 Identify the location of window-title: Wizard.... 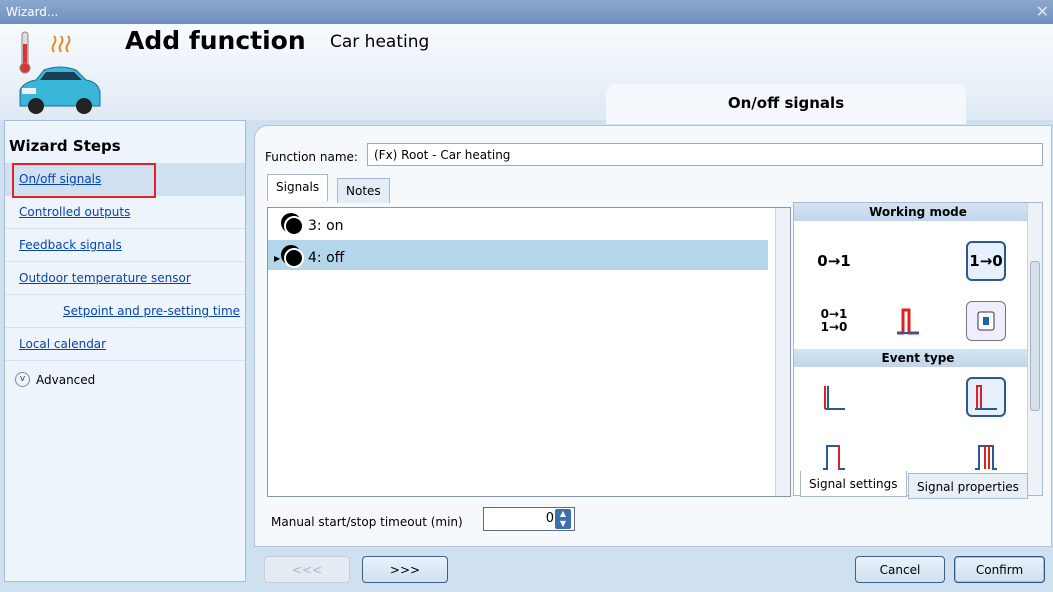
(32, 12).